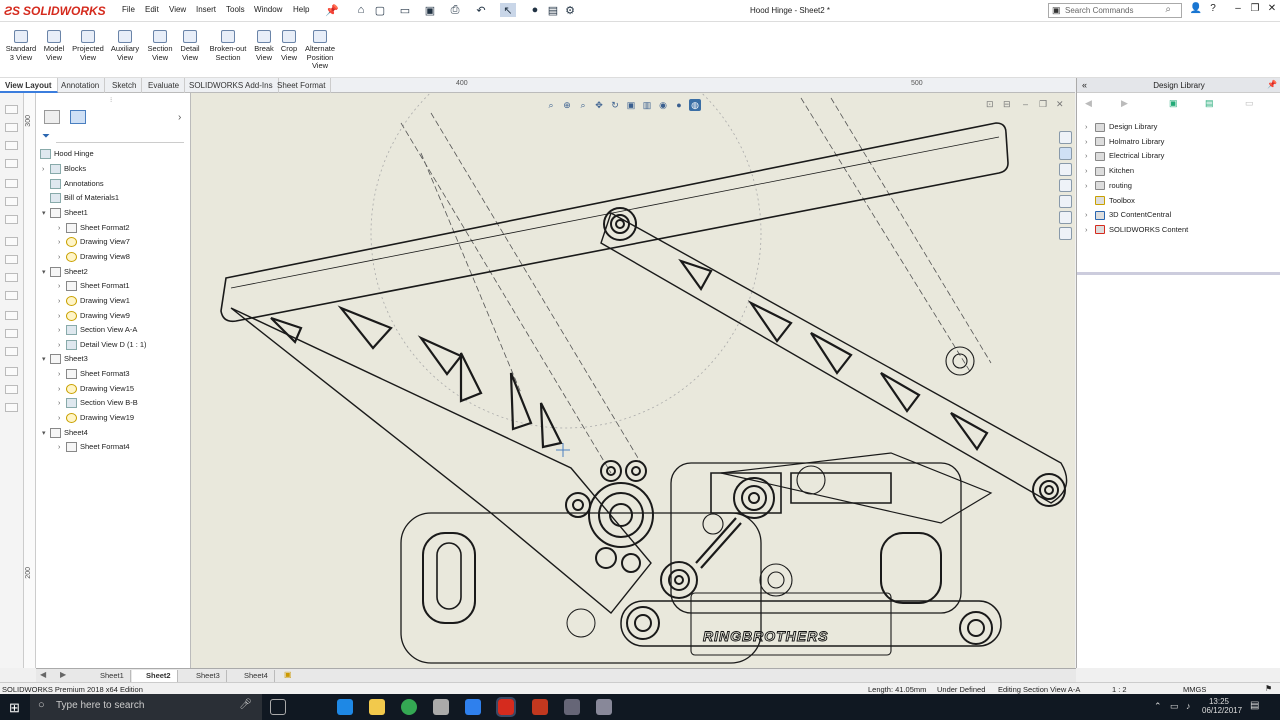 The width and height of the screenshot is (1280, 720). What do you see at coordinates (94, 228) in the screenshot?
I see `tree-item: › Sheet Format2` at bounding box center [94, 228].